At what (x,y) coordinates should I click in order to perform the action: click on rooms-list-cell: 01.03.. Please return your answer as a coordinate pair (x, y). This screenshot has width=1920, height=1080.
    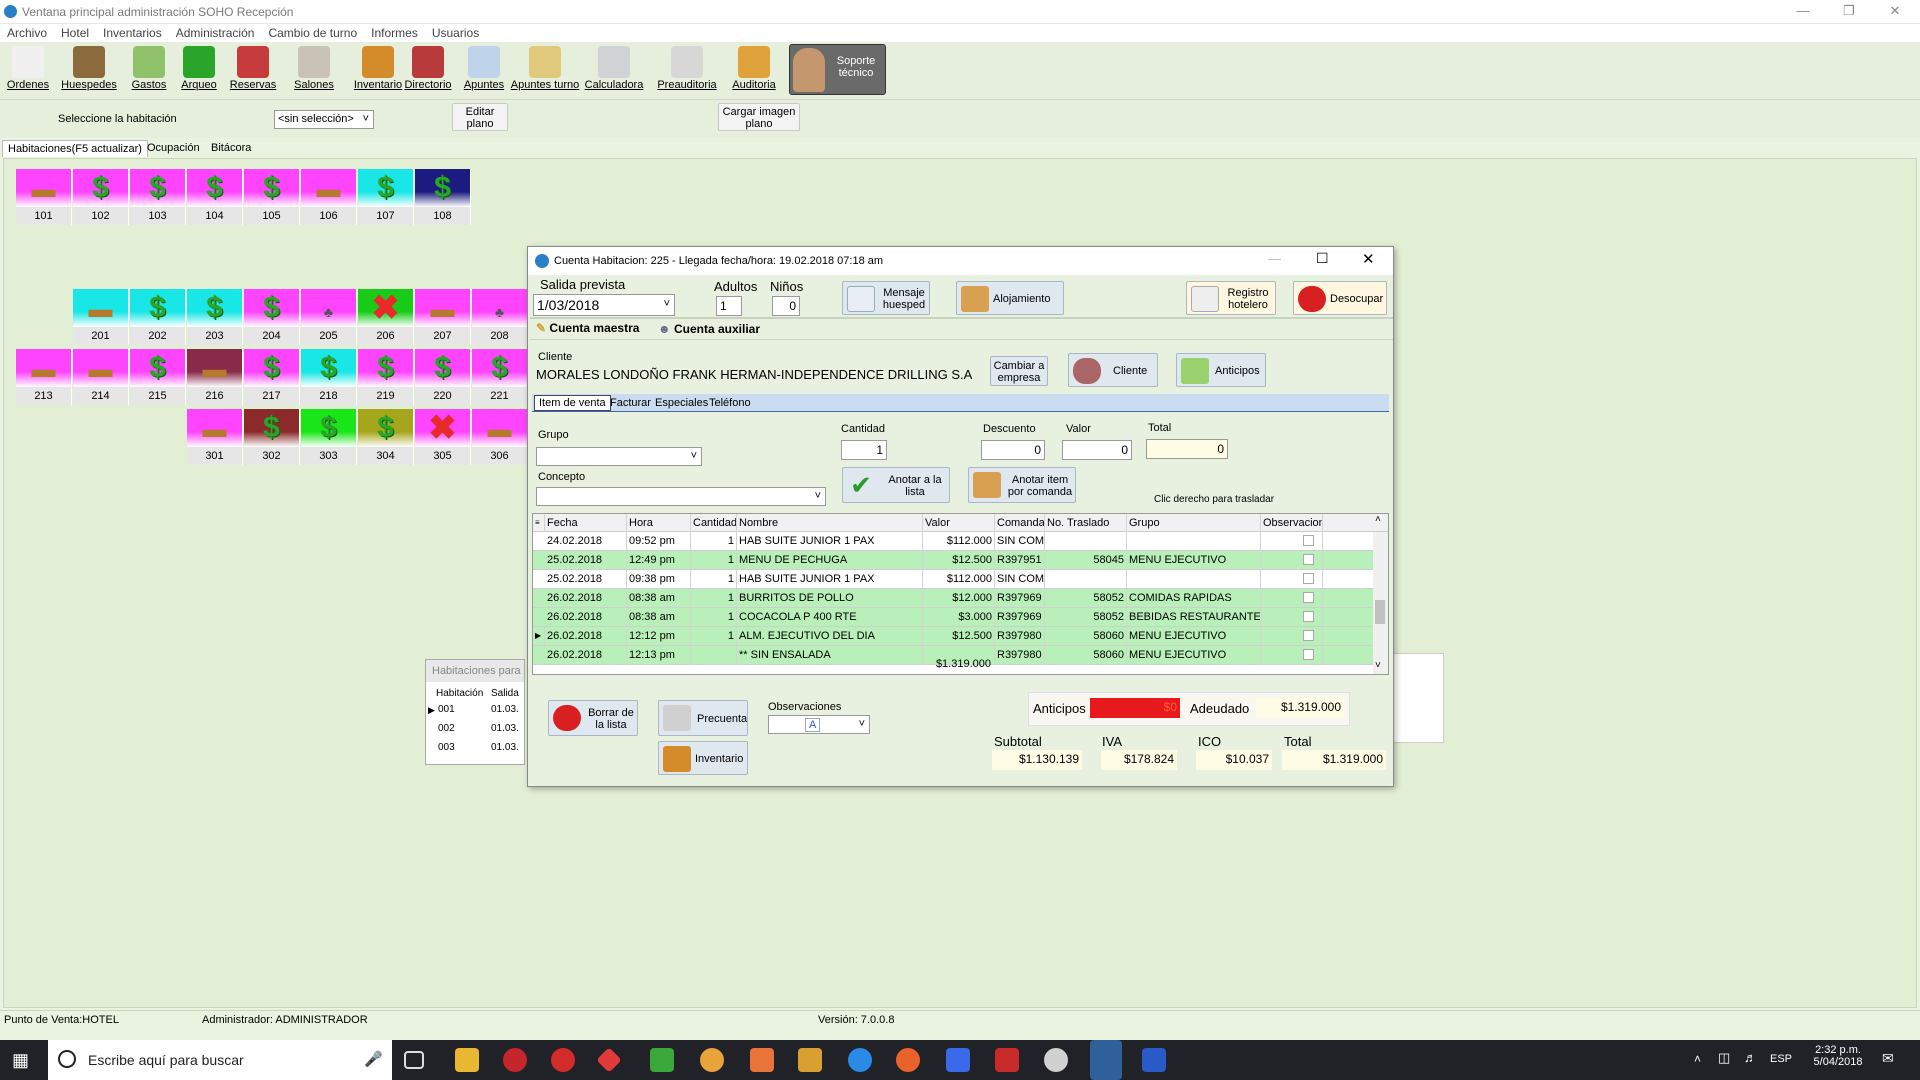
    Looking at the image, I should click on (505, 728).